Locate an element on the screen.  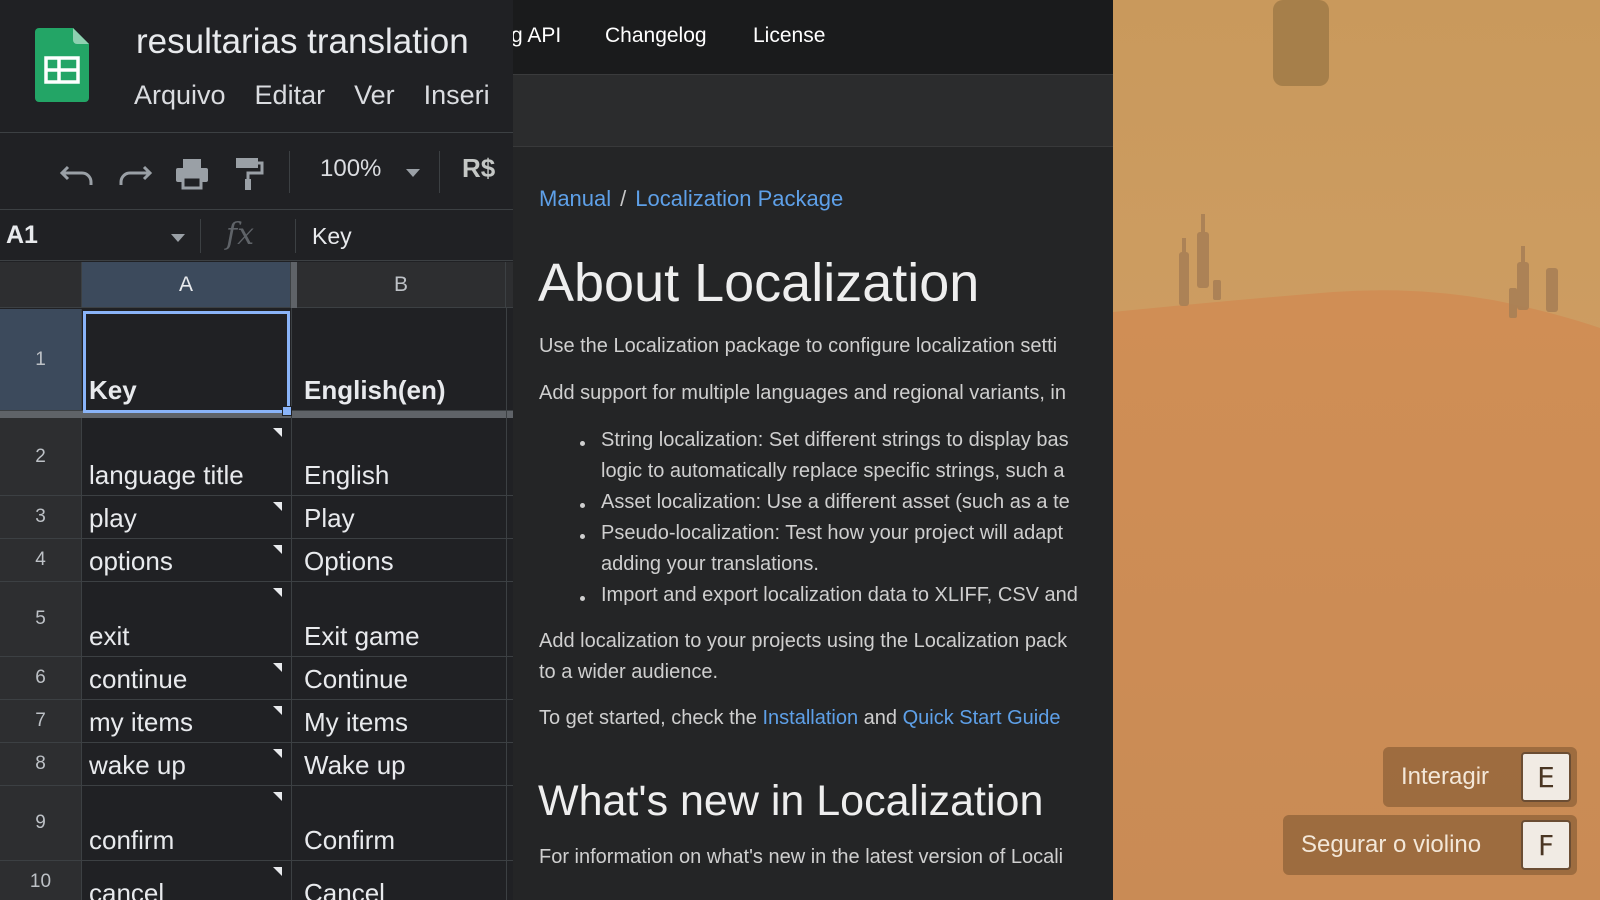
fill-handle is located at coordinates (287, 411).